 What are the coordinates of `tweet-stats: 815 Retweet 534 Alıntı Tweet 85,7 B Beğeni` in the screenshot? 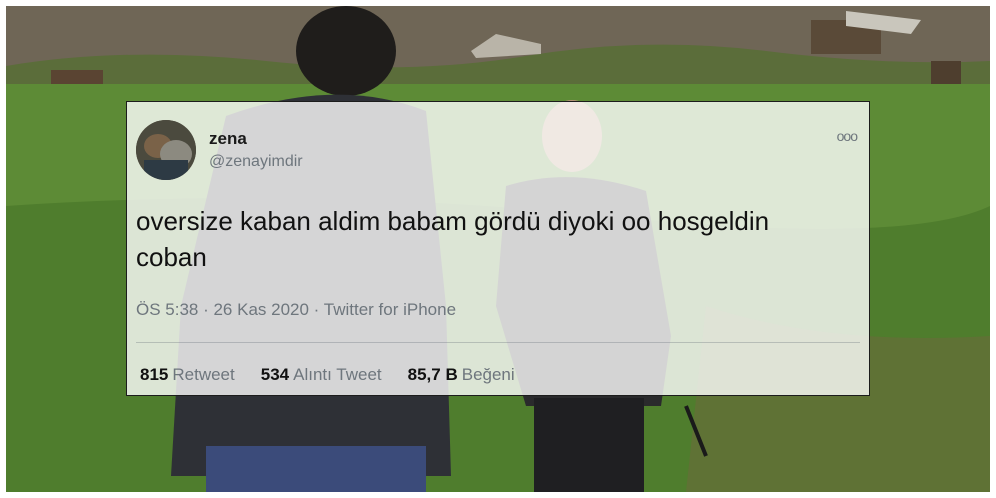 It's located at (327, 375).